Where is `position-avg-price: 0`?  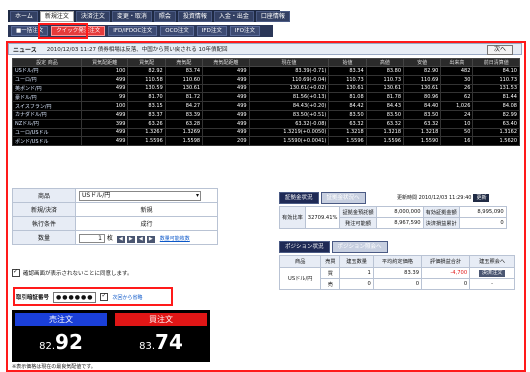 position-avg-price: 0 is located at coordinates (397, 284).